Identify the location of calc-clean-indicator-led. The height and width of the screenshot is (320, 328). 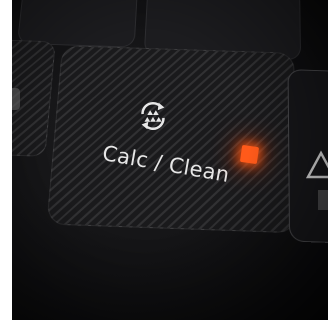
(249, 154).